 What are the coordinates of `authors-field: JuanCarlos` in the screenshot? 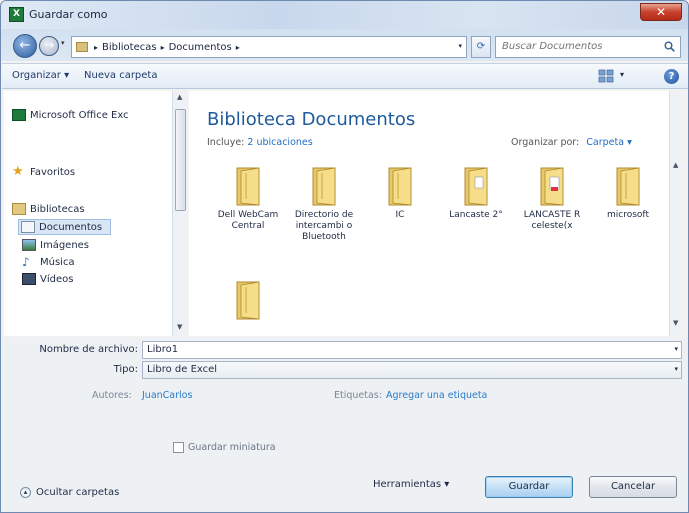 It's located at (167, 395).